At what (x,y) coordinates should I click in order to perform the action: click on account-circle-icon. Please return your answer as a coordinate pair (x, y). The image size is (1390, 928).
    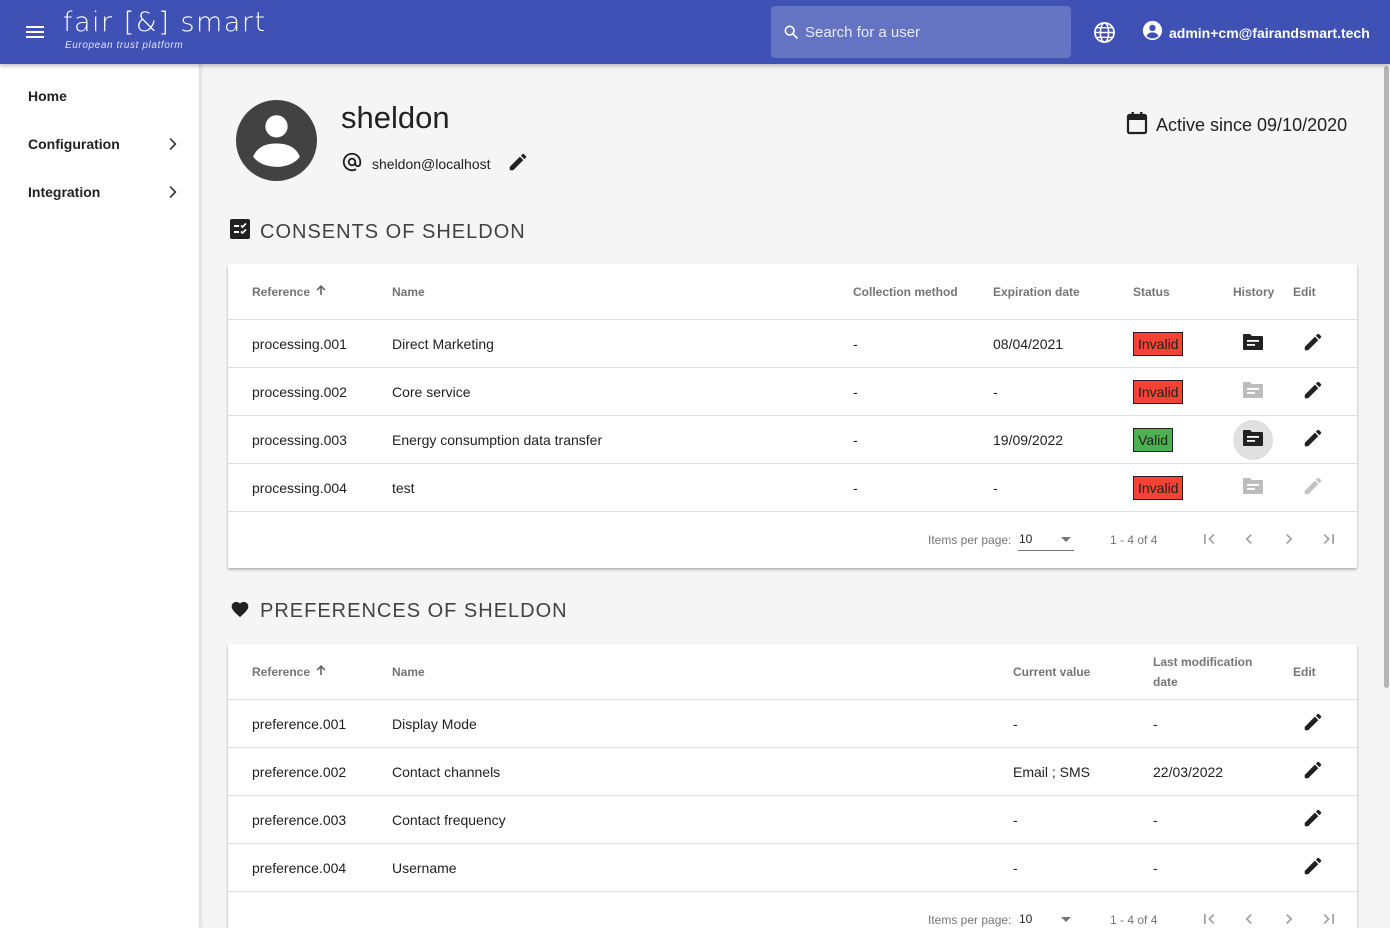
    Looking at the image, I should click on (1152, 33).